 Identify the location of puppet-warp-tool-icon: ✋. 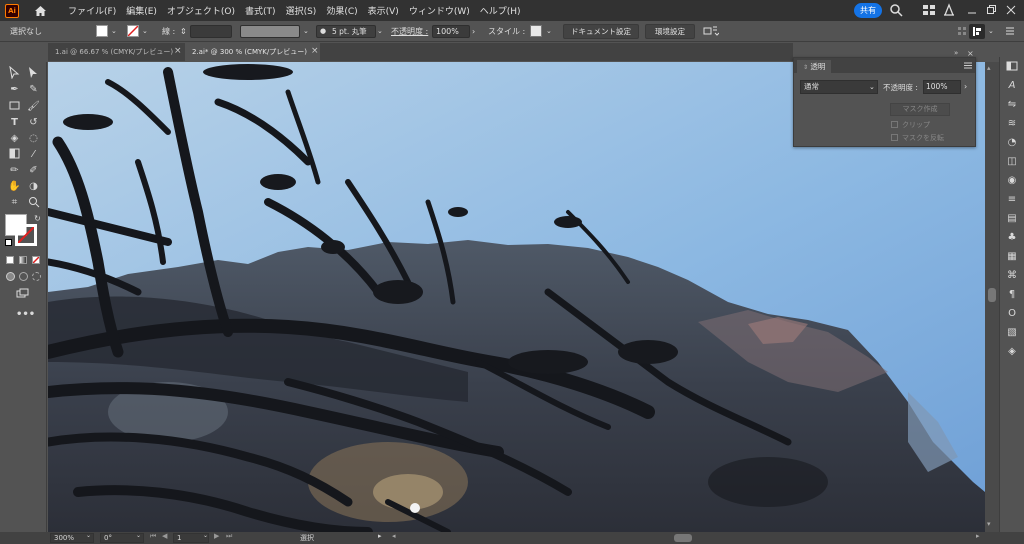
(14, 186).